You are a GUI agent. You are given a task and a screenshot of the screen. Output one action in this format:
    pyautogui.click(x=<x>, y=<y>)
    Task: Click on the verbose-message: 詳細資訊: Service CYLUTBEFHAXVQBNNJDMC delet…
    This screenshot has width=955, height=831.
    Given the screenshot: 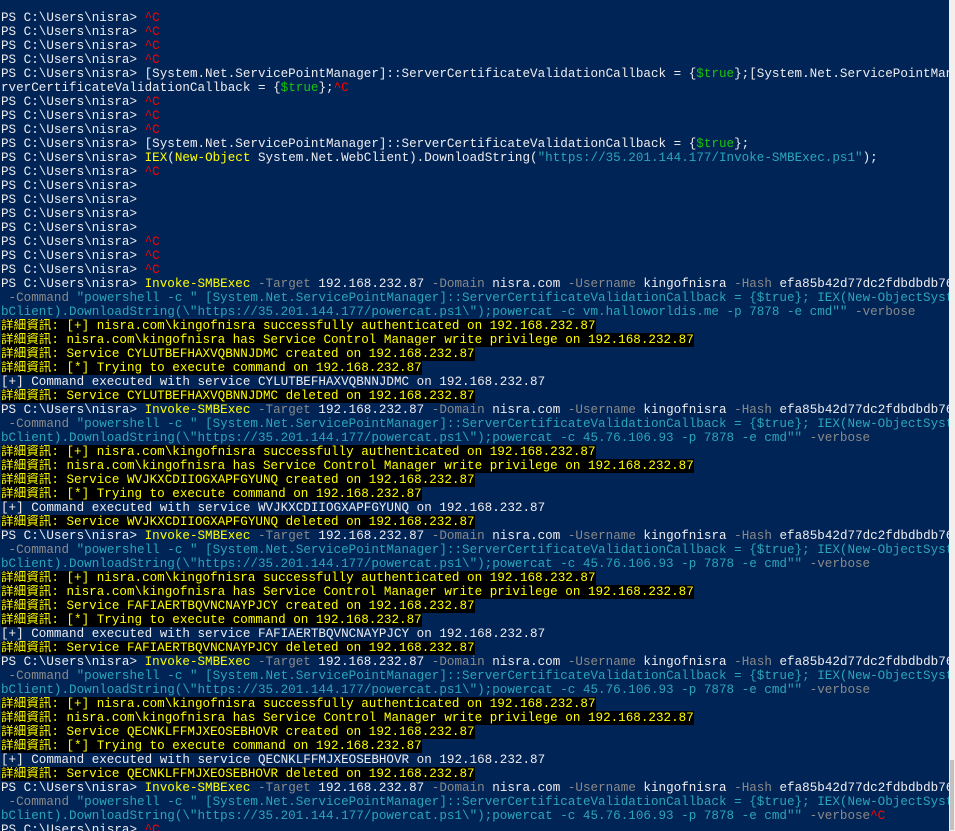 What is the action you would take?
    pyautogui.click(x=238, y=396)
    